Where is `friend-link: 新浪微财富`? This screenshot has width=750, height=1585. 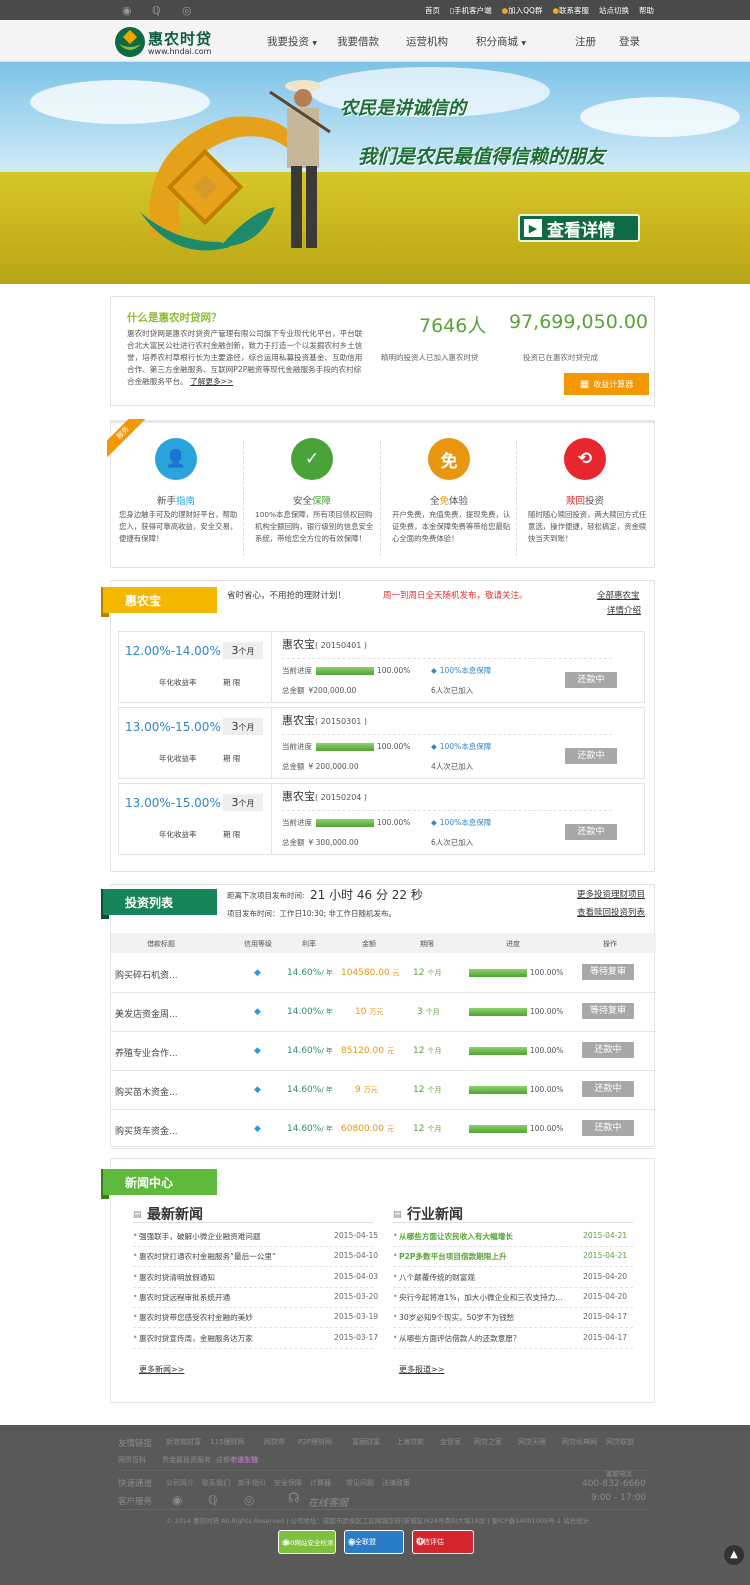 friend-link: 新浪微财富 is located at coordinates (183, 1442).